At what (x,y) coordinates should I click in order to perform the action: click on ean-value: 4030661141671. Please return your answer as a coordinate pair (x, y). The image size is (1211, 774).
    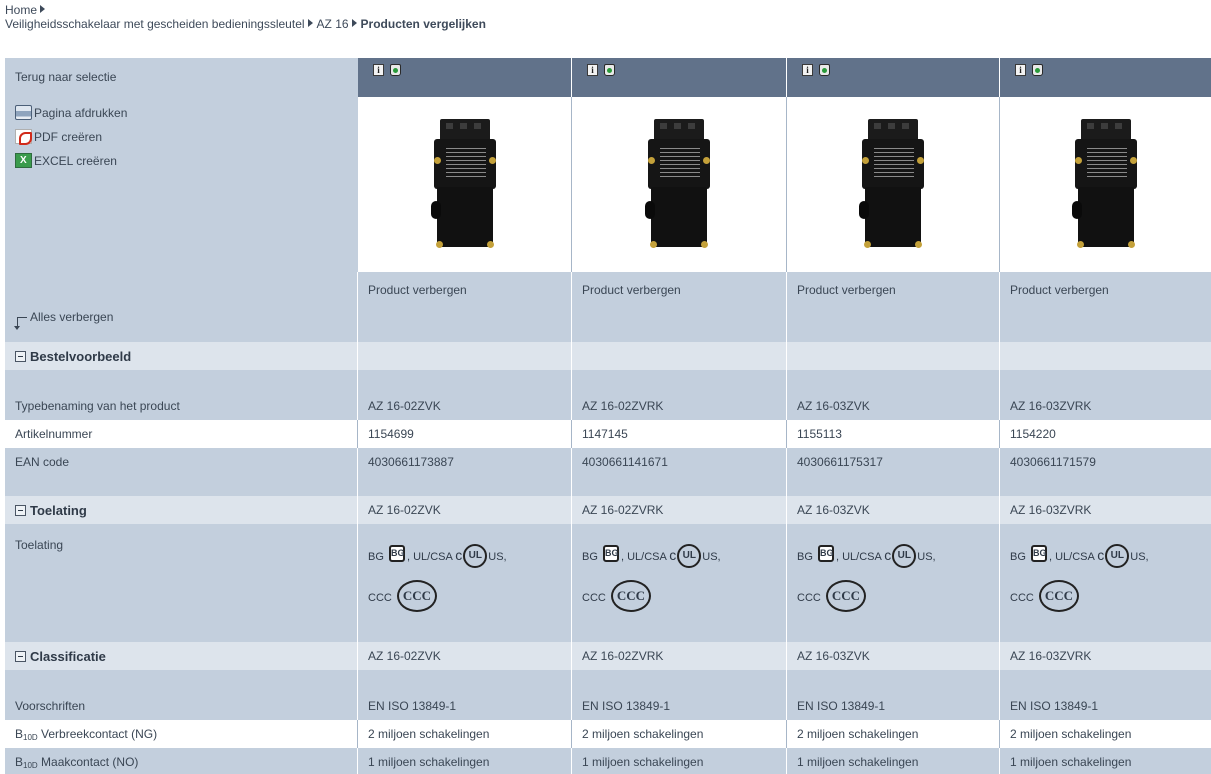
    Looking at the image, I should click on (625, 462).